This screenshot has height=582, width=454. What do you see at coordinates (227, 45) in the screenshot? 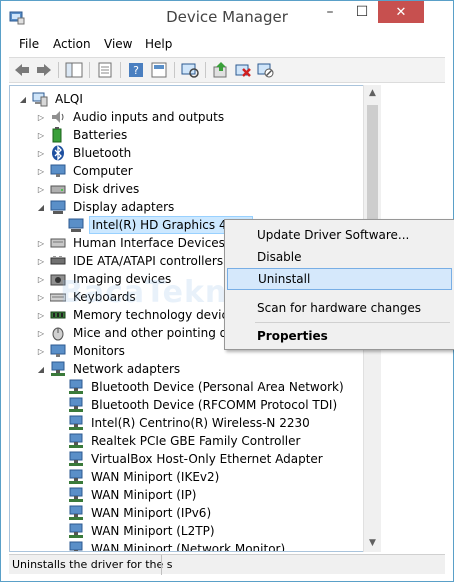
I see `menu-bar: File Action View Help` at bounding box center [227, 45].